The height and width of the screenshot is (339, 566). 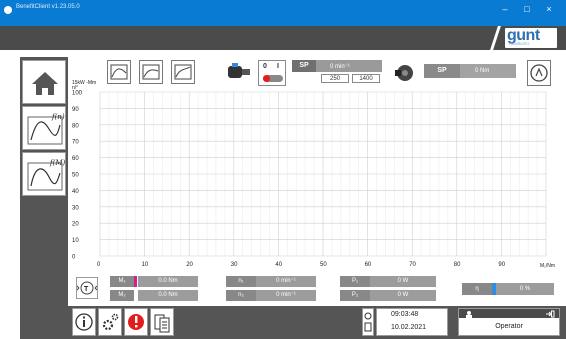 What do you see at coordinates (509, 322) in the screenshot?
I see `user-panel: Operator` at bounding box center [509, 322].